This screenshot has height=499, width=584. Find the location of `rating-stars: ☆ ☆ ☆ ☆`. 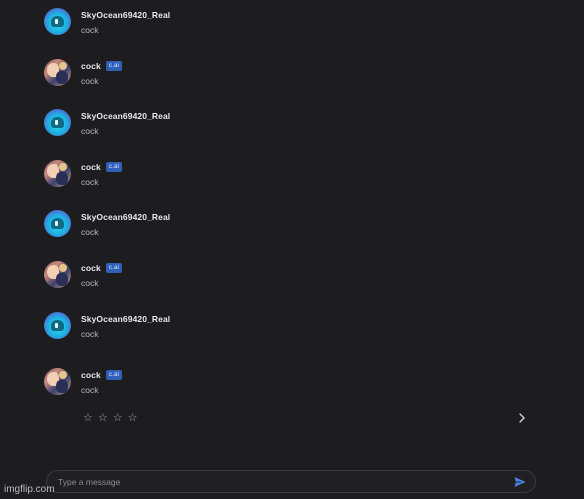

rating-stars: ☆ ☆ ☆ ☆ is located at coordinates (110, 417).